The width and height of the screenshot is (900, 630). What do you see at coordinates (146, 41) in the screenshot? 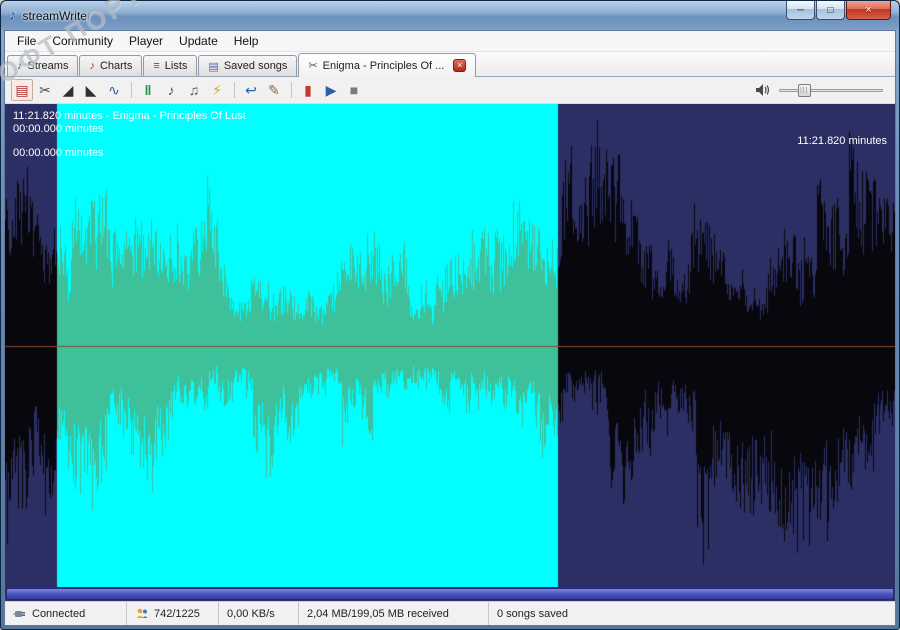
I see `menu-player: Player` at bounding box center [146, 41].